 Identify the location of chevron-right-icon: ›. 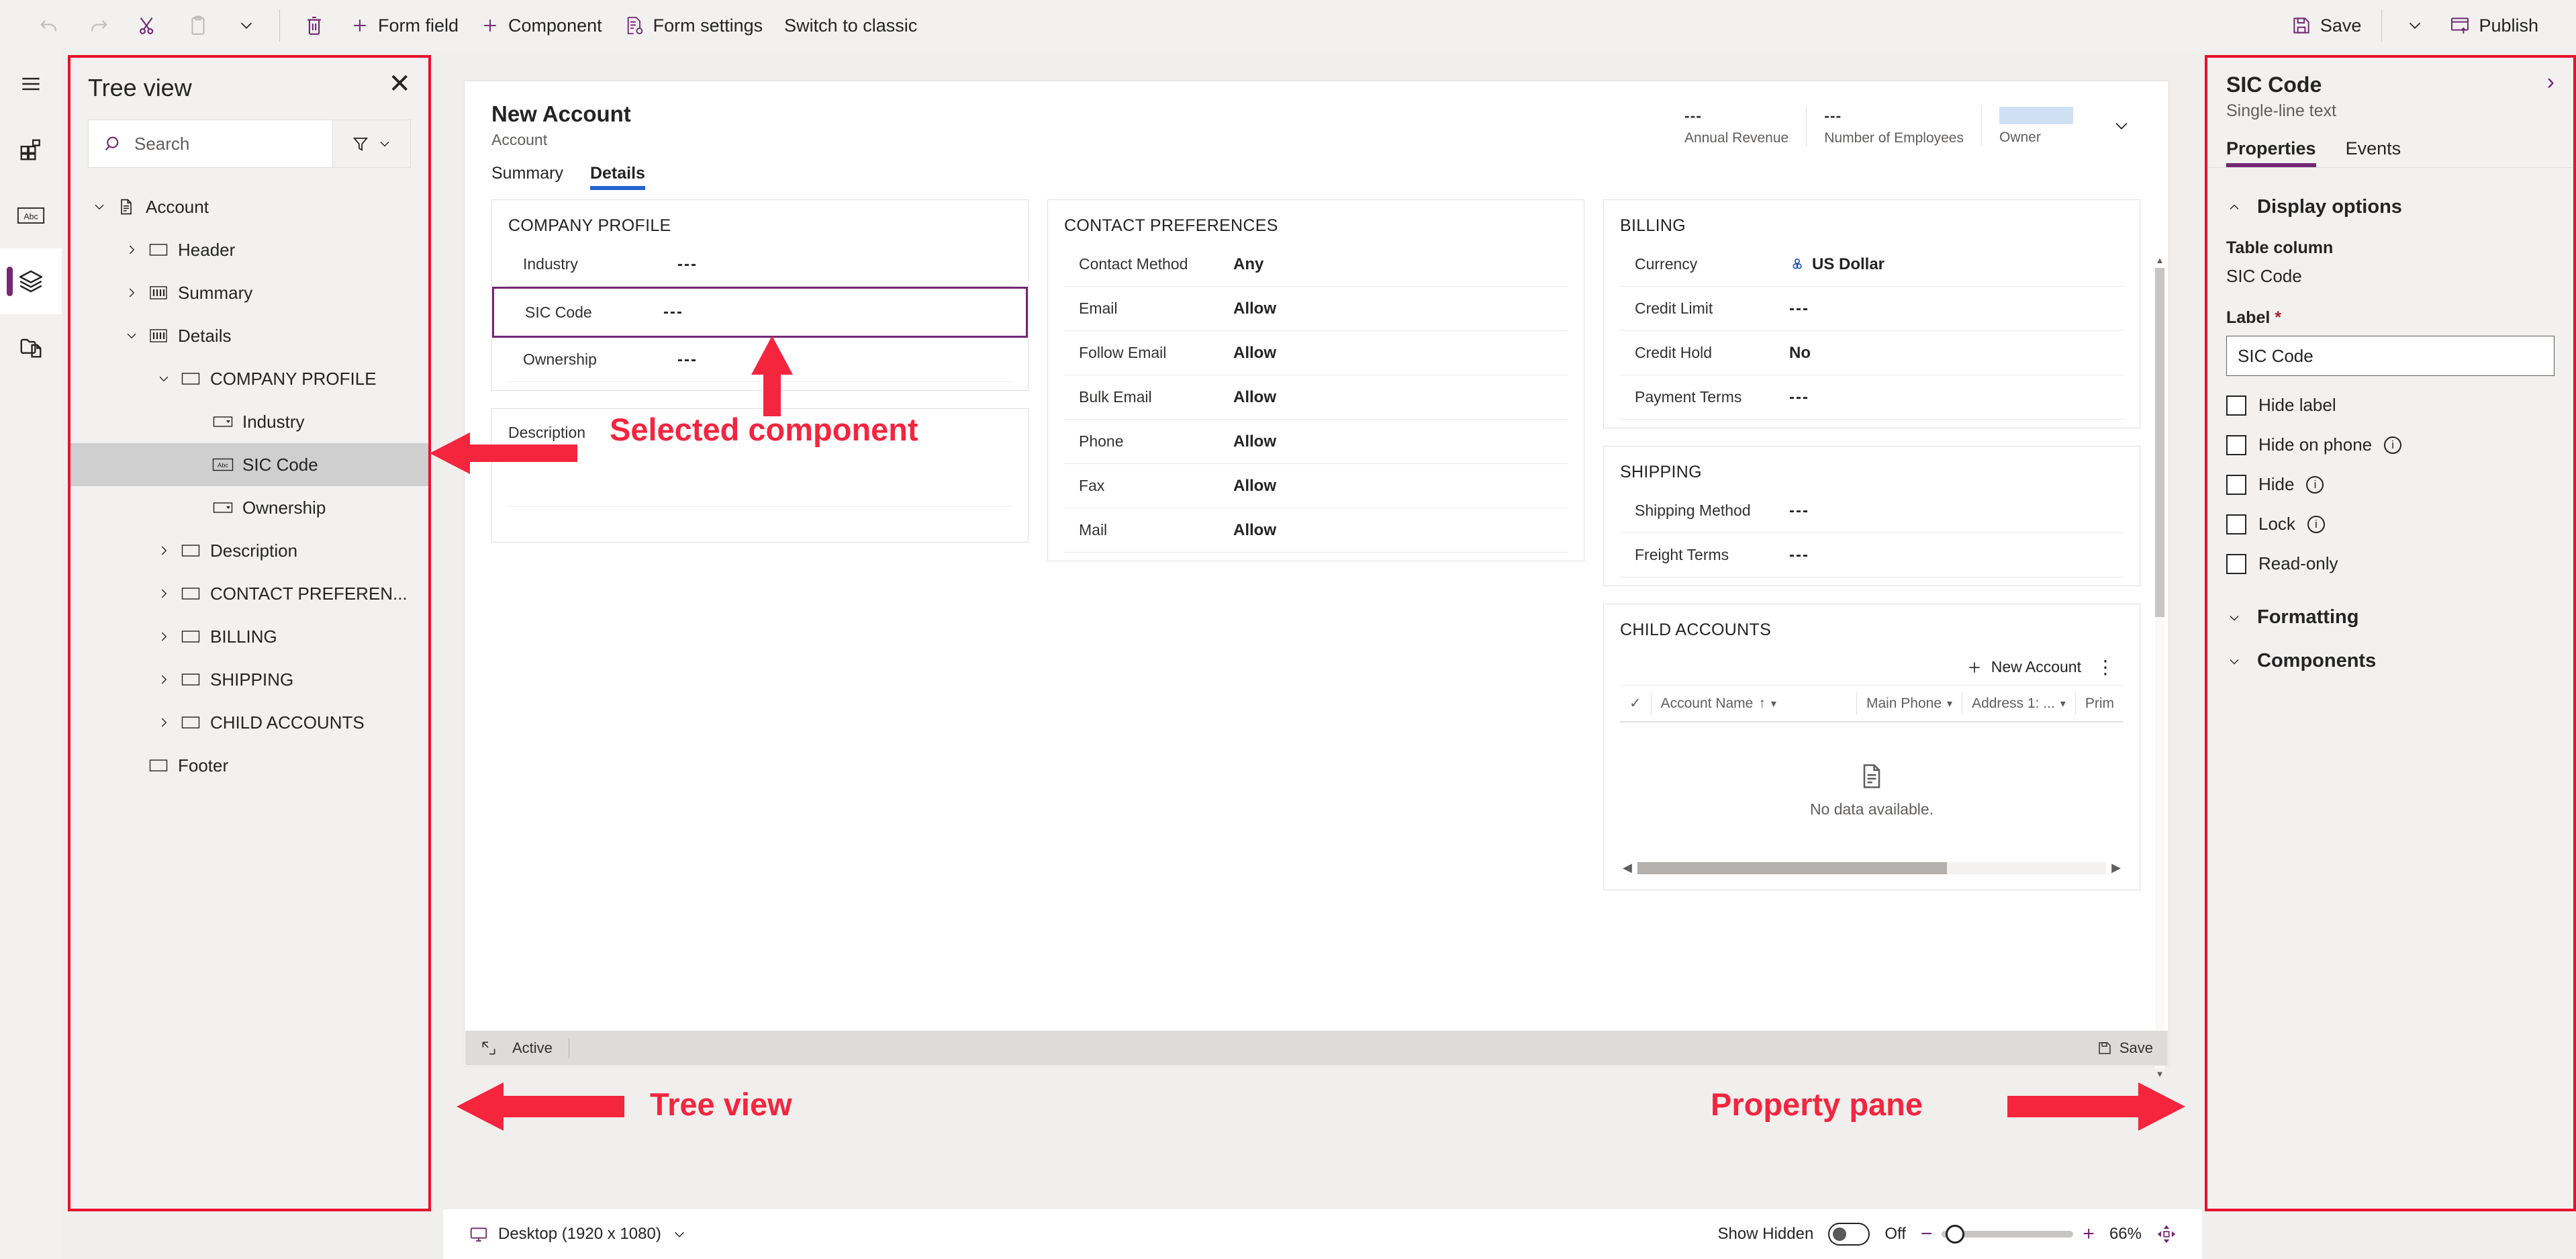
(2551, 82).